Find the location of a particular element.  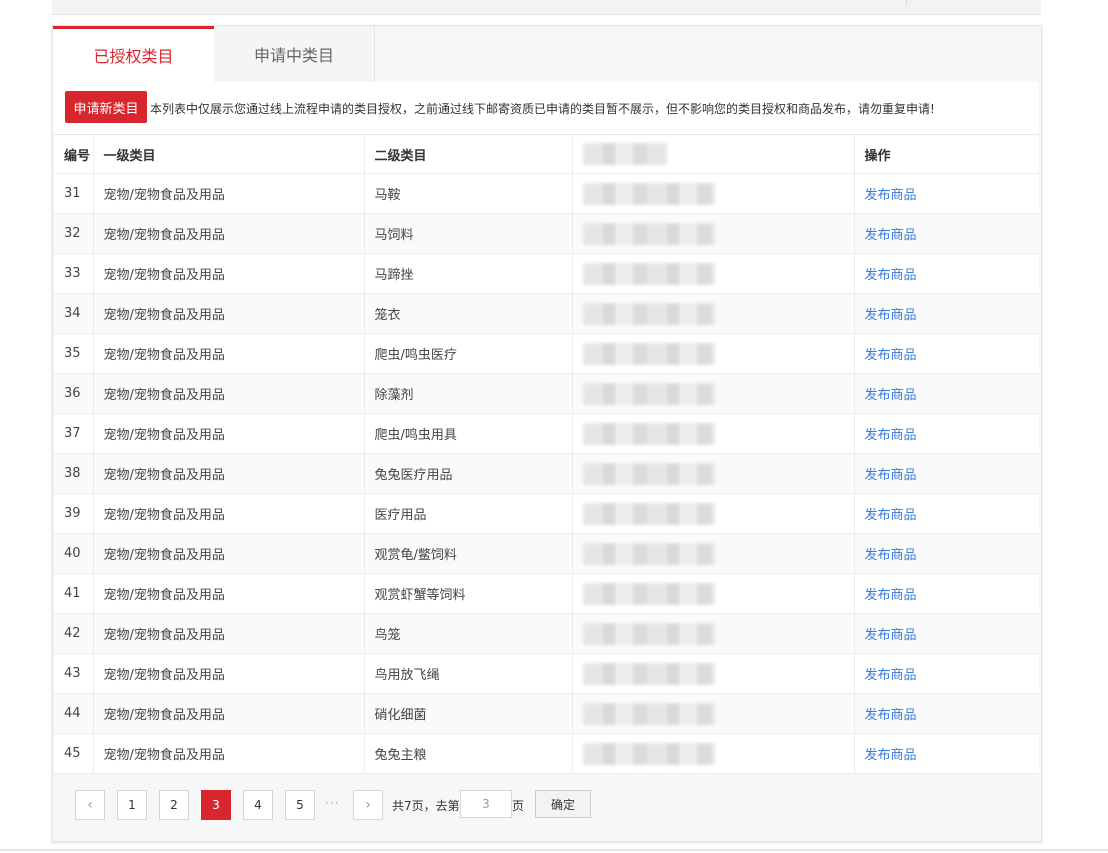

pagination-ellipsis: ··· is located at coordinates (332, 803).